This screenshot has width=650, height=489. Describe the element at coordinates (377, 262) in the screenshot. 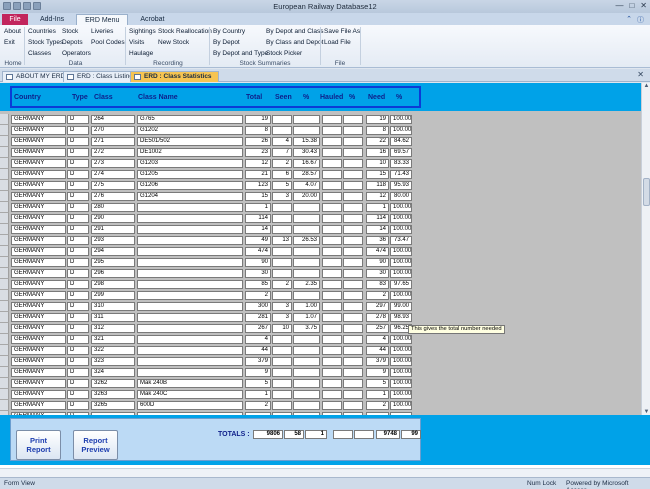

I see `cell-need: 90` at that location.